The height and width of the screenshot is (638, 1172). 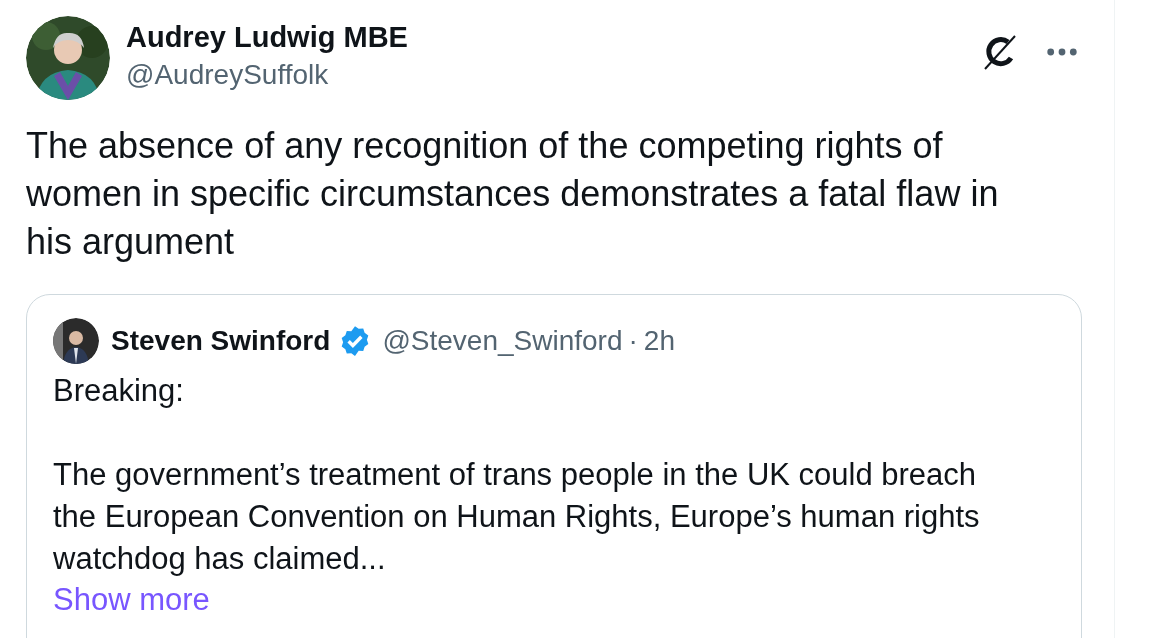 What do you see at coordinates (659, 341) in the screenshot?
I see `post-time: 2h` at bounding box center [659, 341].